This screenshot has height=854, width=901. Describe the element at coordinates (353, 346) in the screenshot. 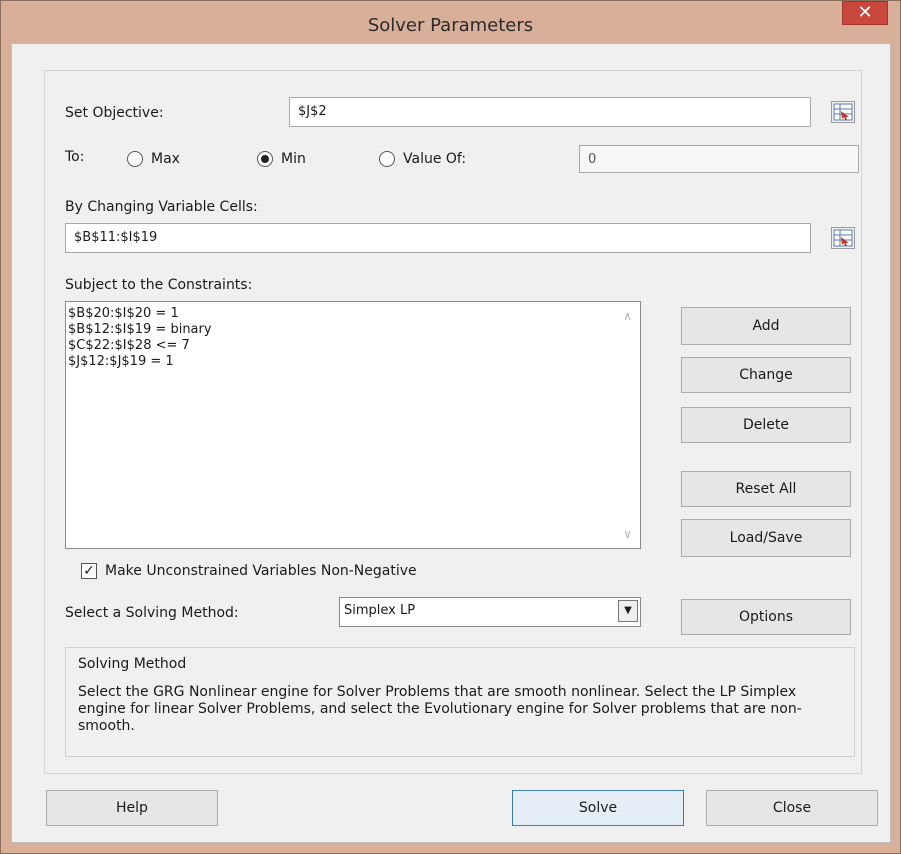

I see `constraint-item: $C$22:$I$28 <= 7` at that location.